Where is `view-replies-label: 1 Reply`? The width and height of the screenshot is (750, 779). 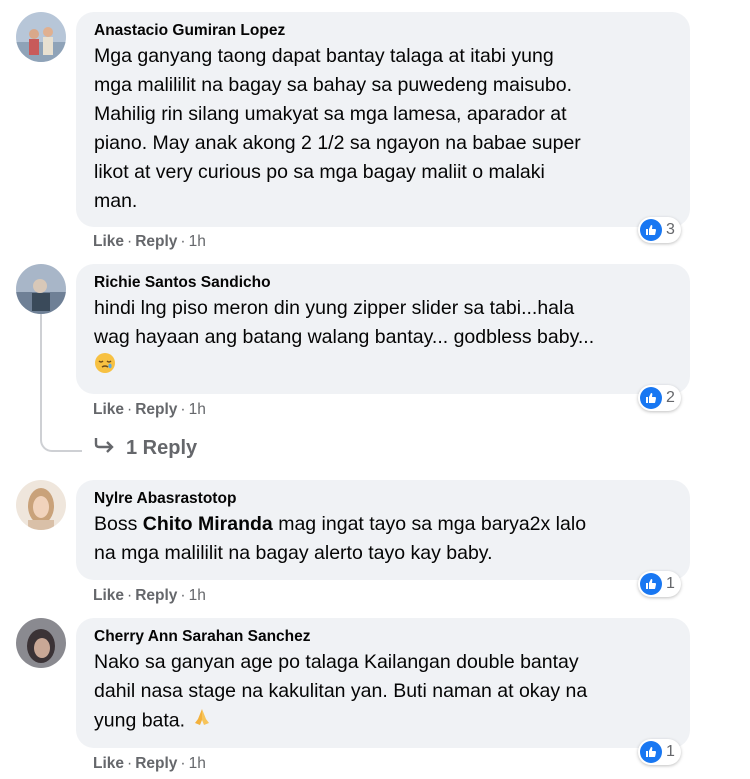 view-replies-label: 1 Reply is located at coordinates (161, 448).